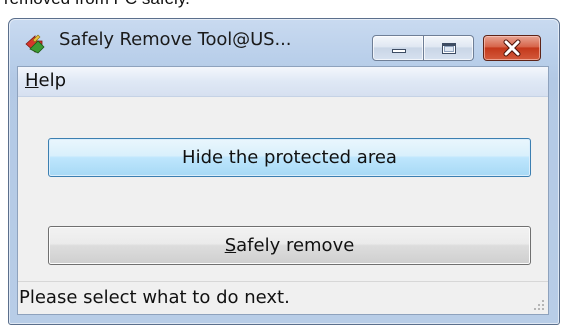 This screenshot has width=568, height=327. I want to click on safely-remove-label: afely remove, so click(295, 245).